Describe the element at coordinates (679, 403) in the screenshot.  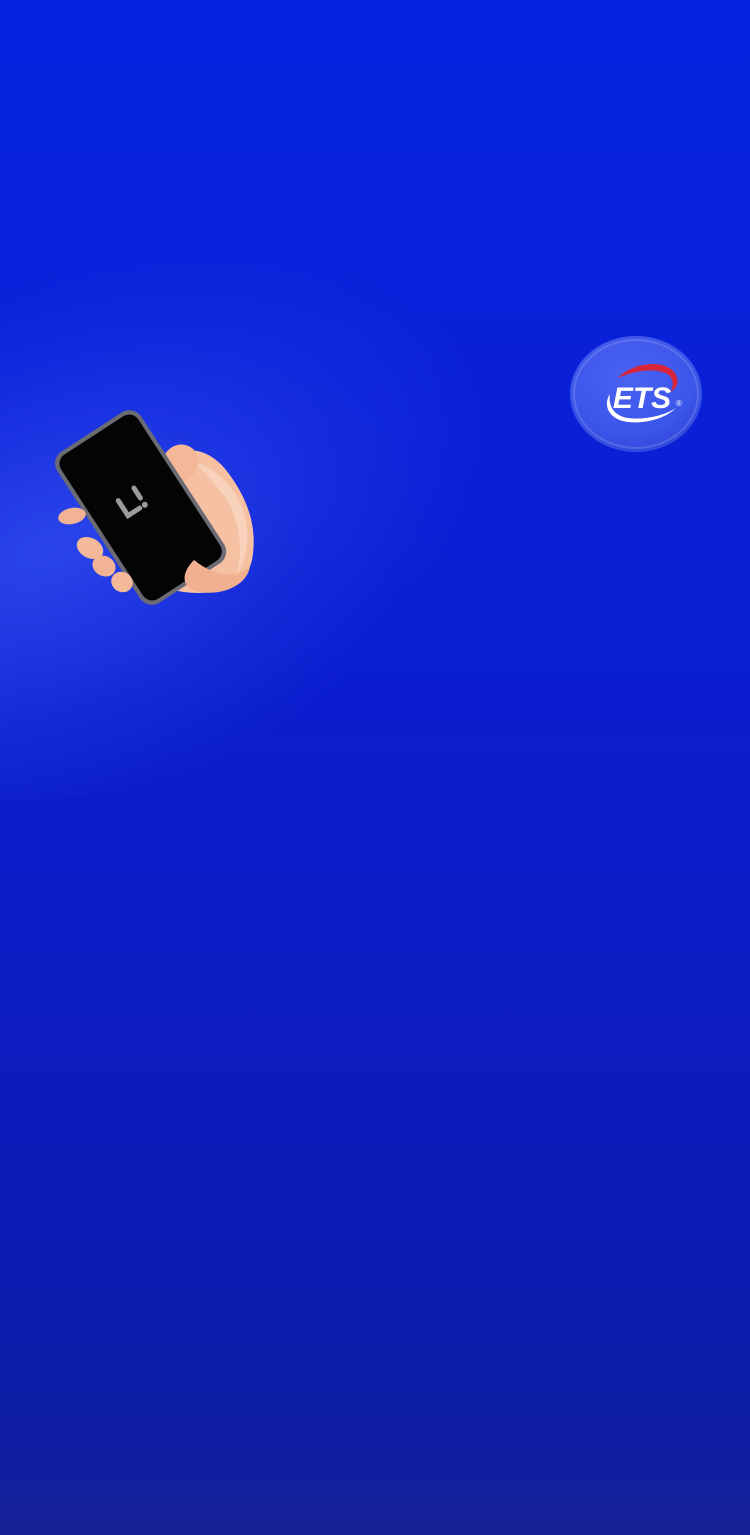
I see `registered-mark: ®` at that location.